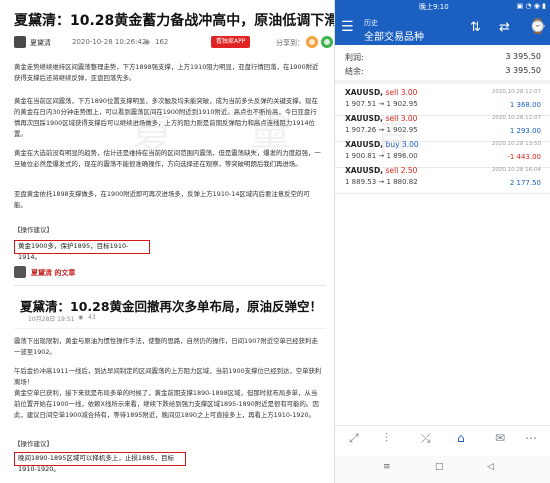  Describe the element at coordinates (381, 156) in the screenshot. I see `trade-prices: 1 900.81 → 1 896.00` at that location.